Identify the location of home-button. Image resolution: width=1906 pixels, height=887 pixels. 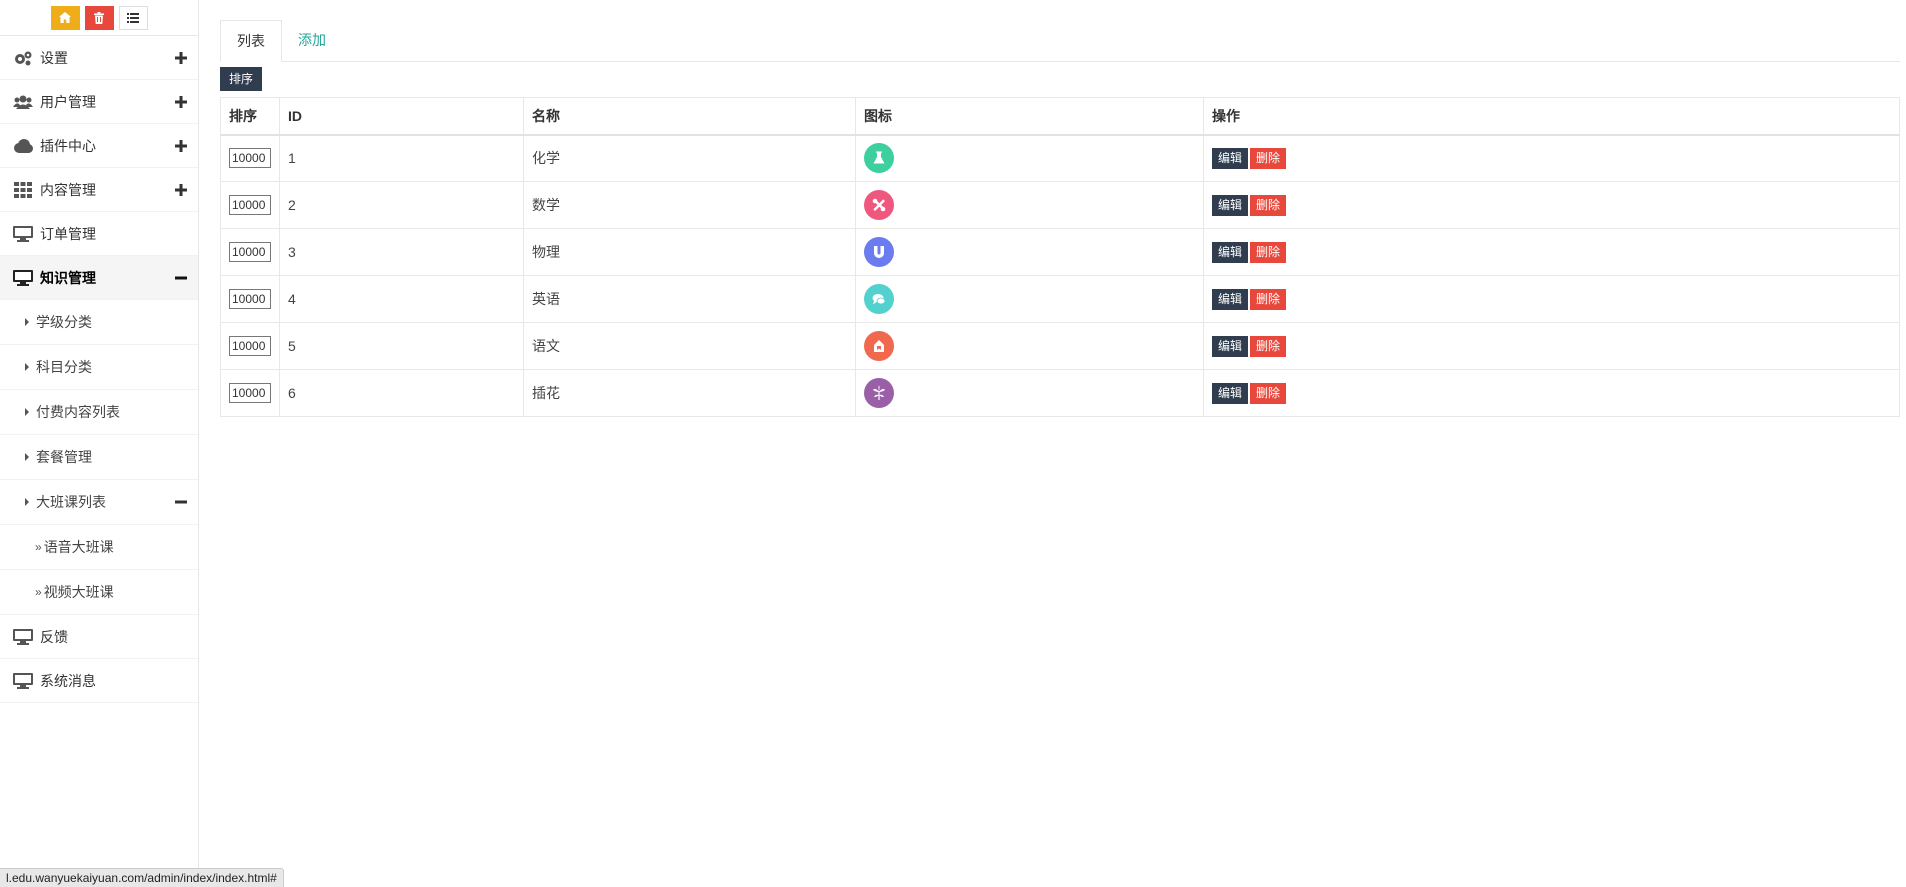
(65, 17).